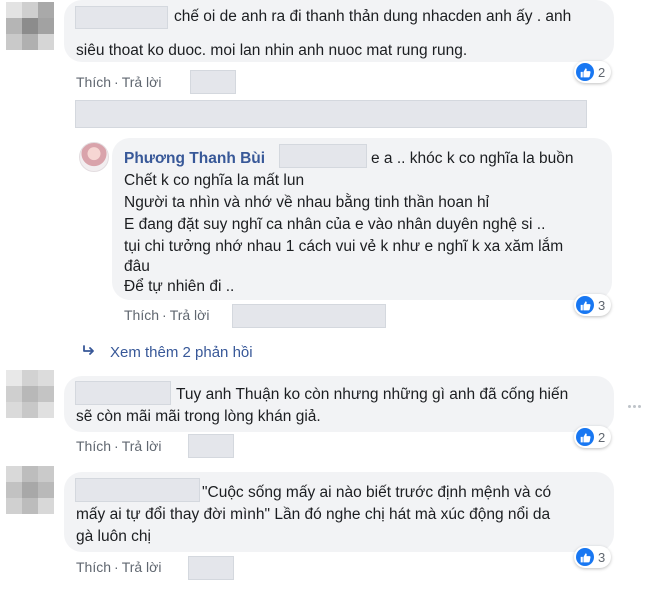 The width and height of the screenshot is (660, 592). I want to click on more-options-icon, so click(634, 406).